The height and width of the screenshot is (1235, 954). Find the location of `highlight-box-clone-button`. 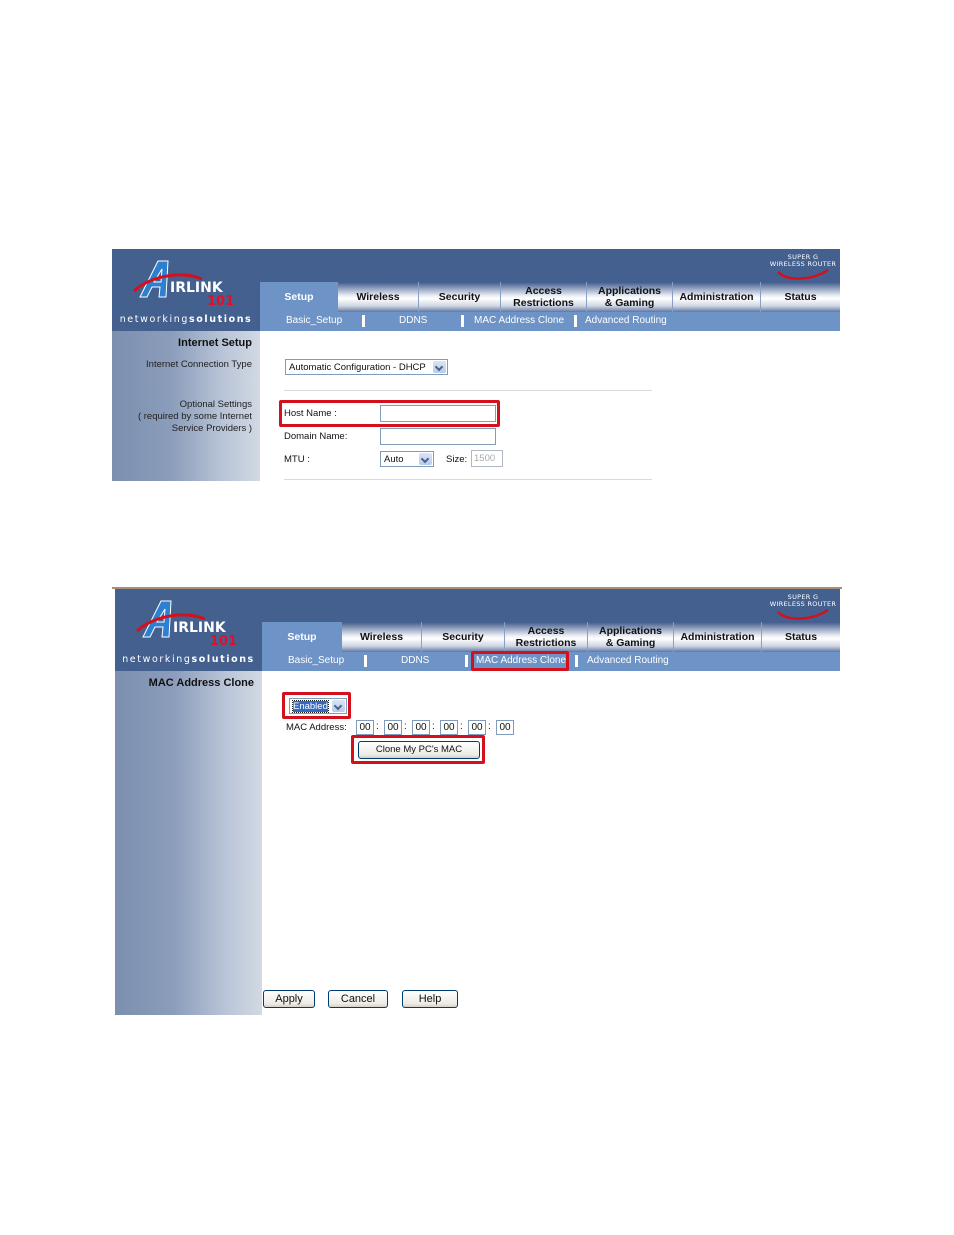

highlight-box-clone-button is located at coordinates (418, 749).